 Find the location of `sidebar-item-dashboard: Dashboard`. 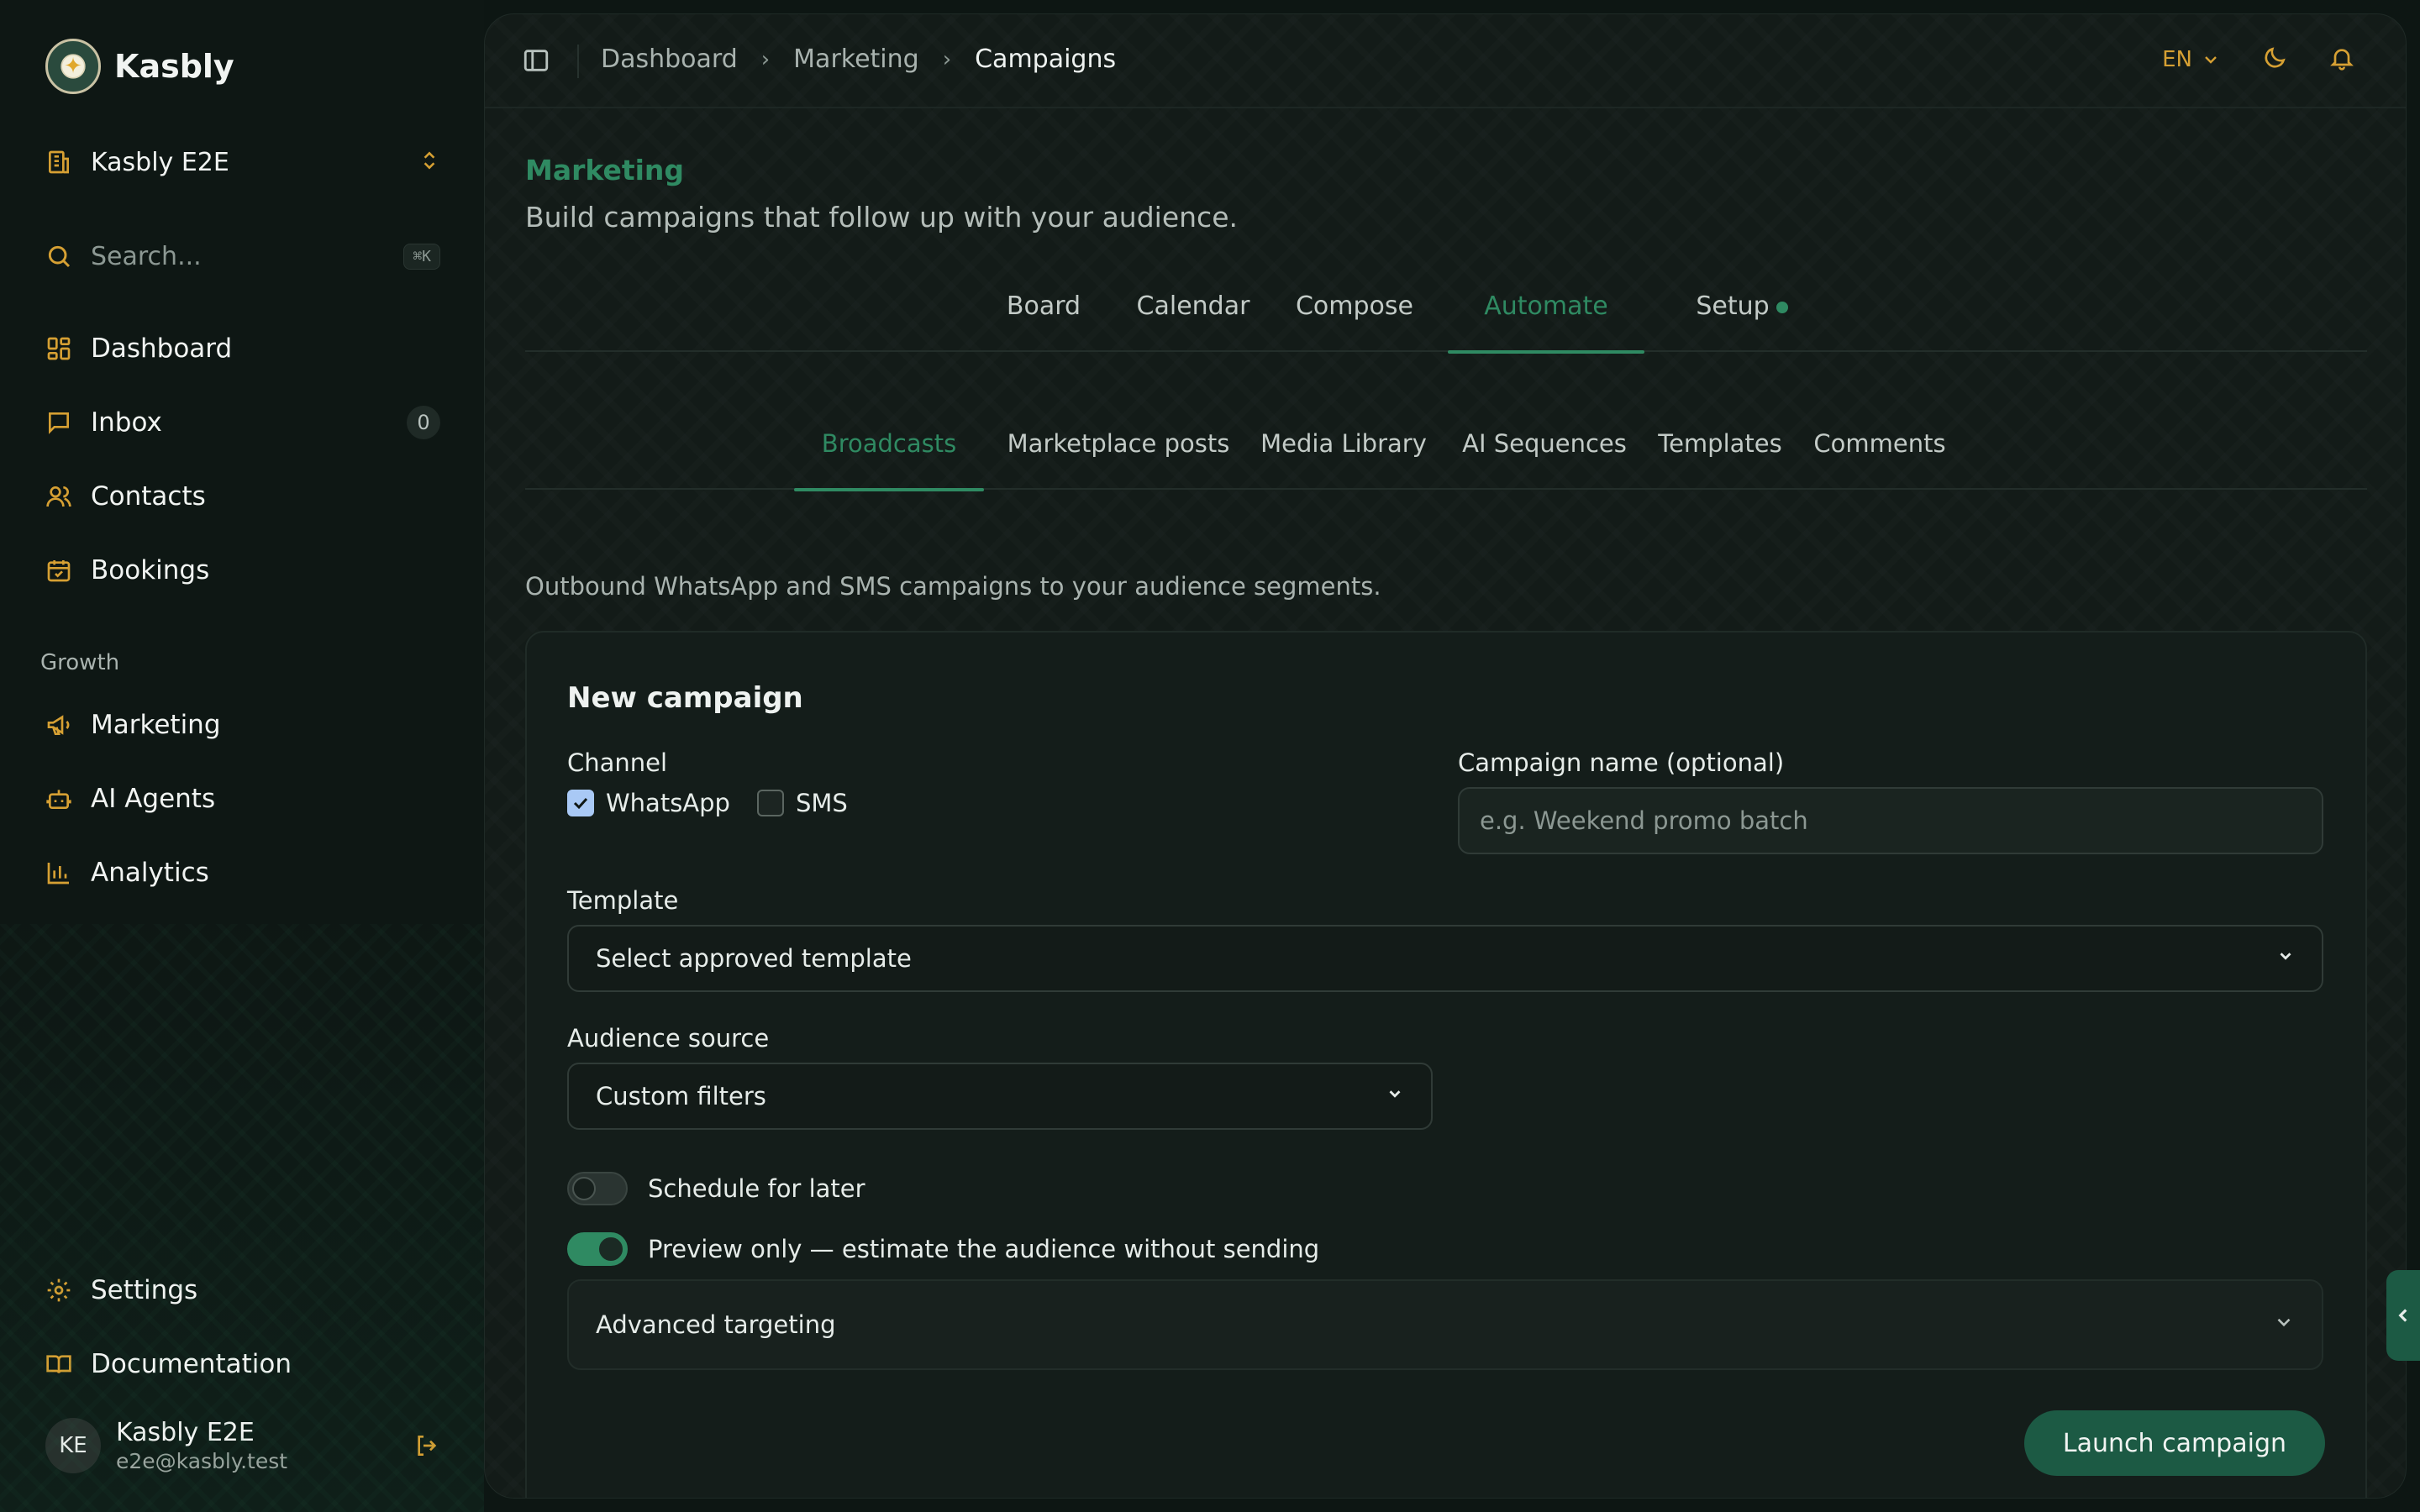

sidebar-item-dashboard: Dashboard is located at coordinates (242, 348).